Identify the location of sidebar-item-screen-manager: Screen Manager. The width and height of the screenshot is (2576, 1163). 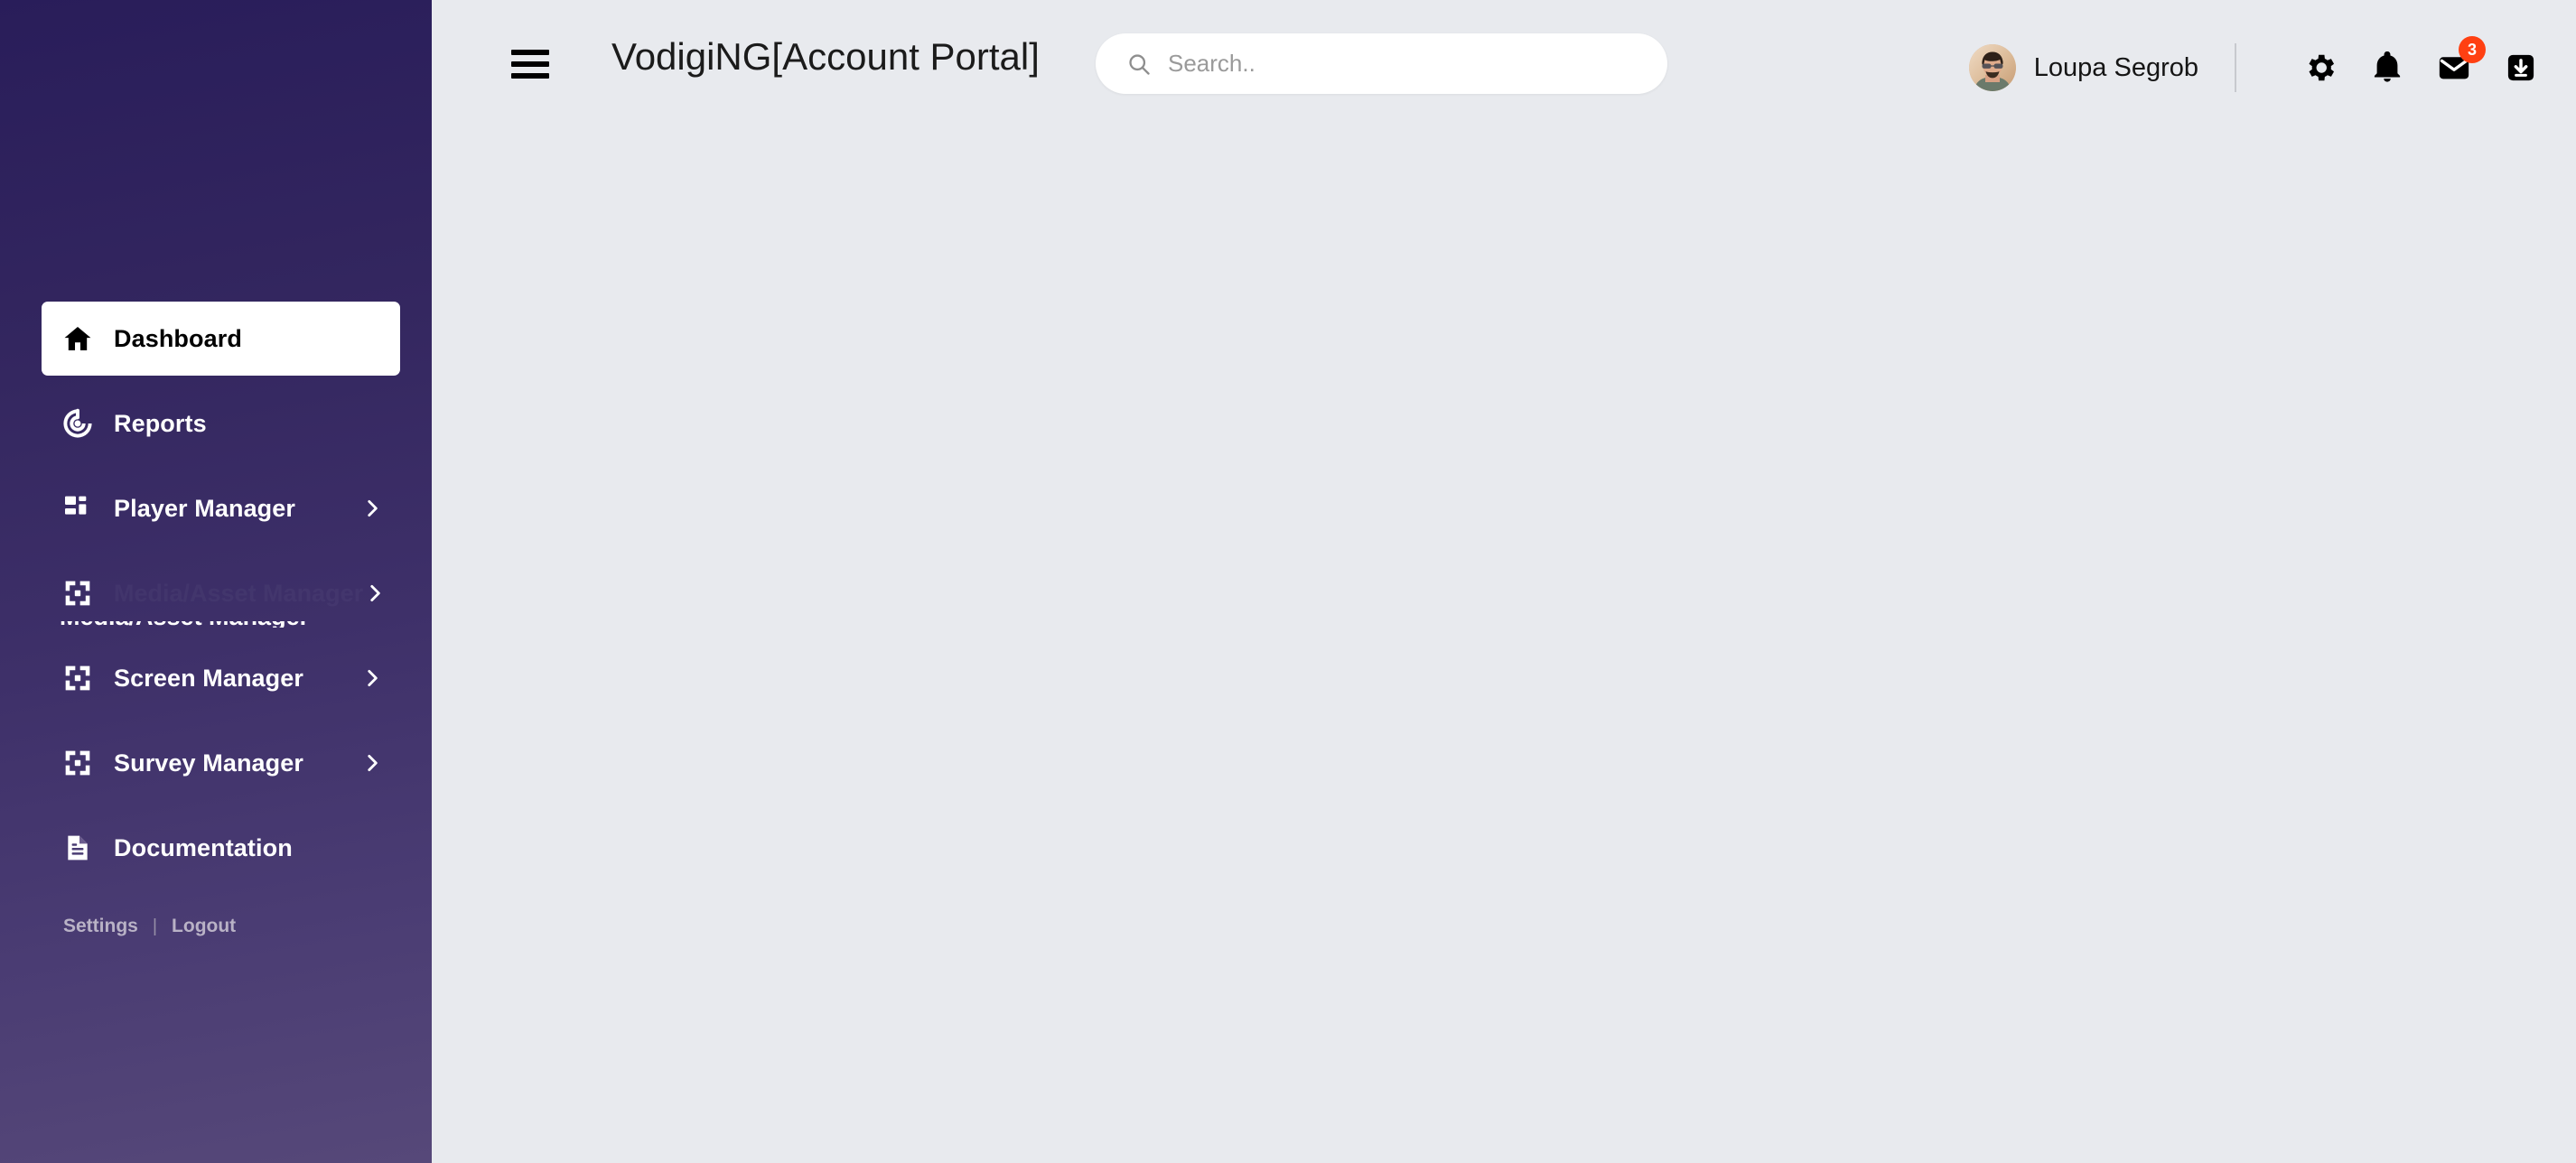
(221, 678).